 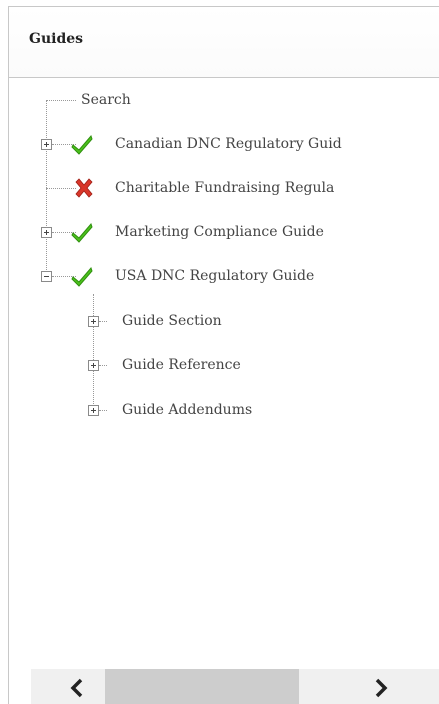 I want to click on tree-item-label: Guide Section, so click(x=172, y=321).